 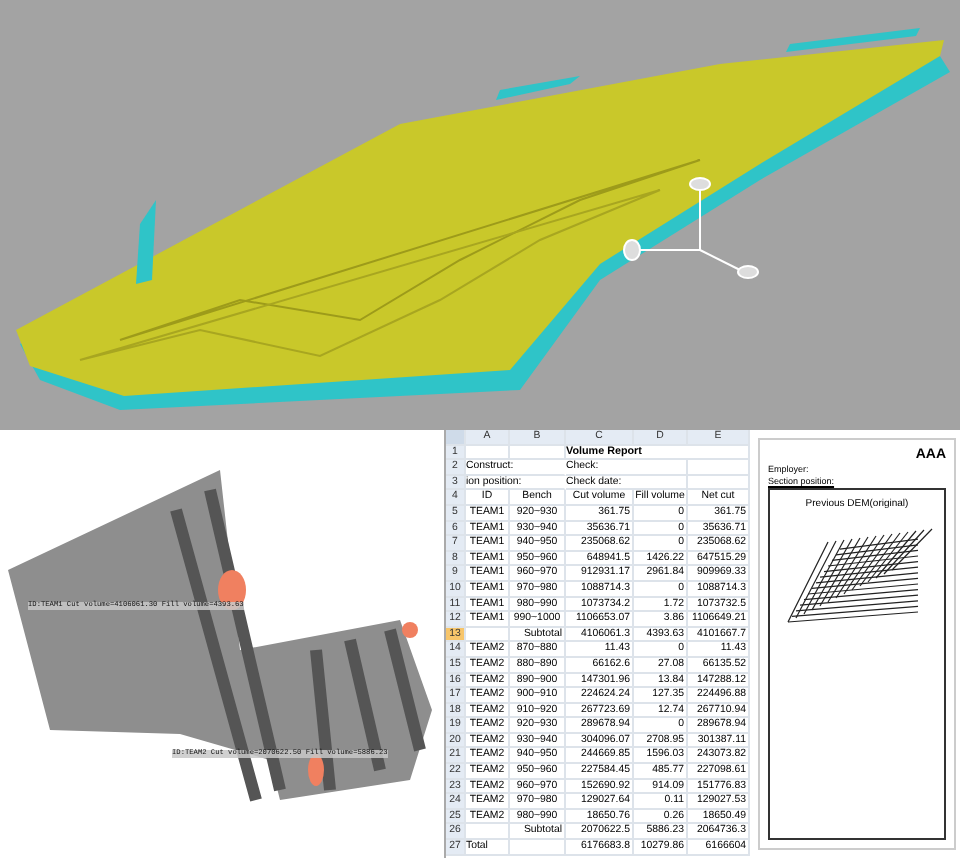 What do you see at coordinates (456, 438) in the screenshot?
I see `select-all-cell` at bounding box center [456, 438].